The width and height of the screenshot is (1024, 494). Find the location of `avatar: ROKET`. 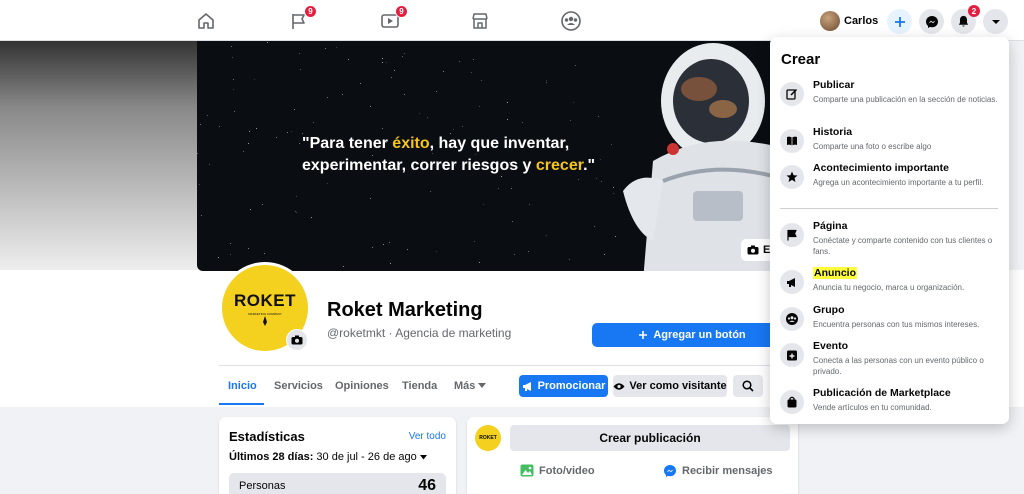

avatar: ROKET is located at coordinates (488, 438).